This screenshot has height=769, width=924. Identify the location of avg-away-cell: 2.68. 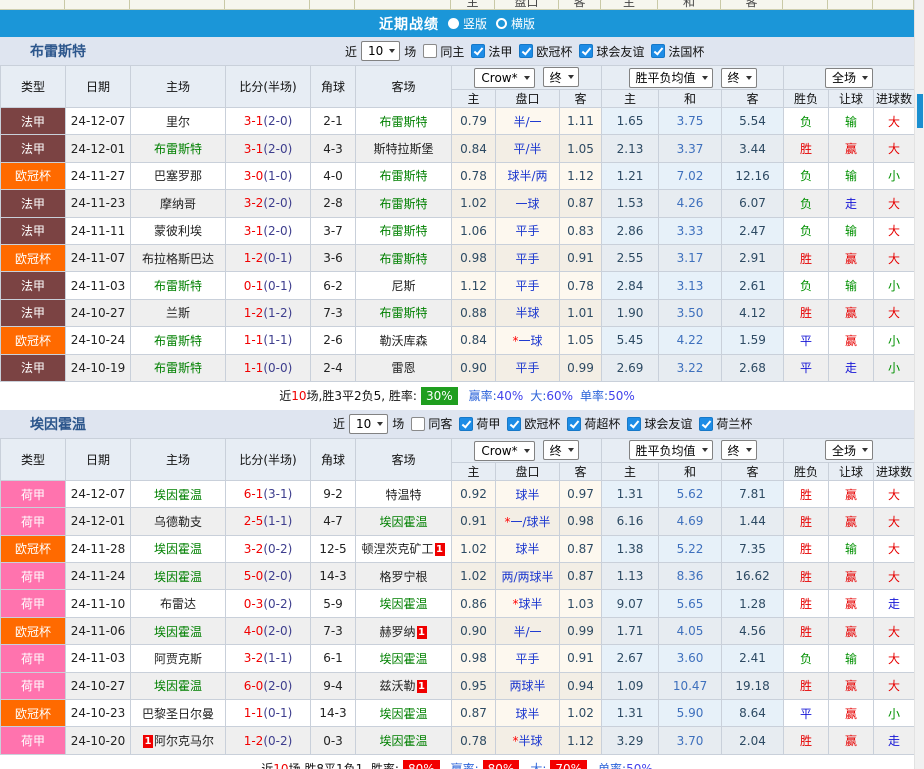
(753, 367).